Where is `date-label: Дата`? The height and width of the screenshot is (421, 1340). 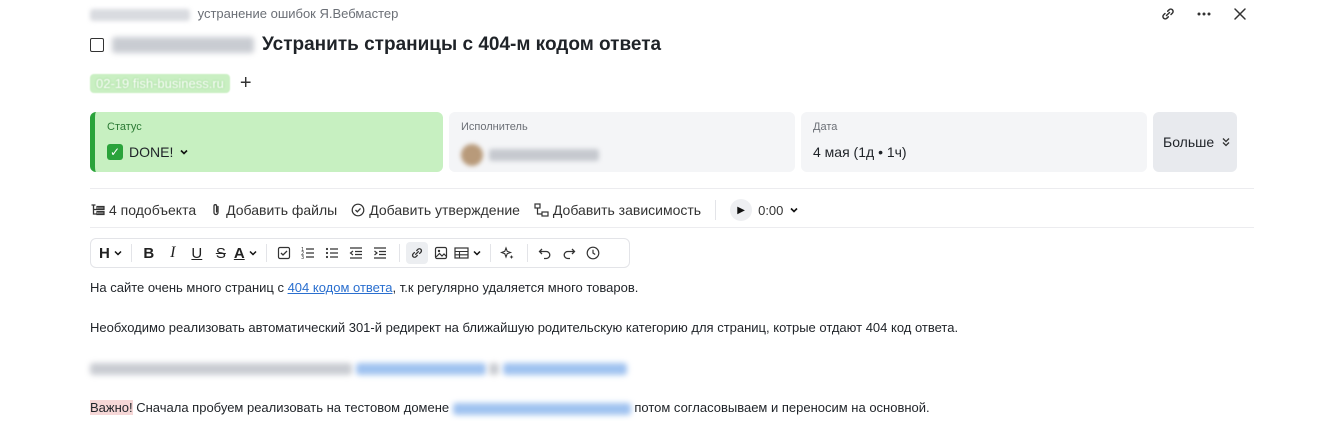 date-label: Дата is located at coordinates (825, 127).